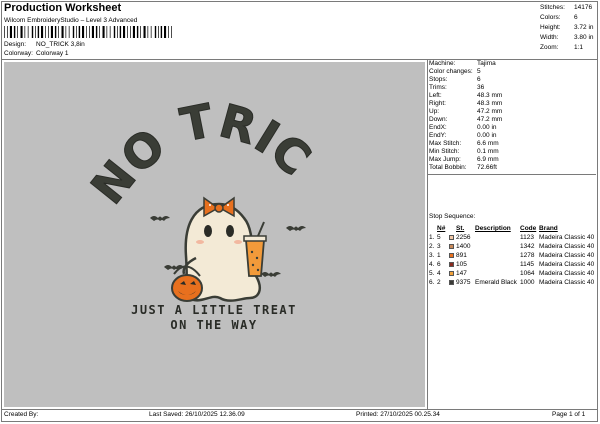 The width and height of the screenshot is (600, 424). Describe the element at coordinates (52, 53) in the screenshot. I see `colorway-name: Colorway 1` at that location.